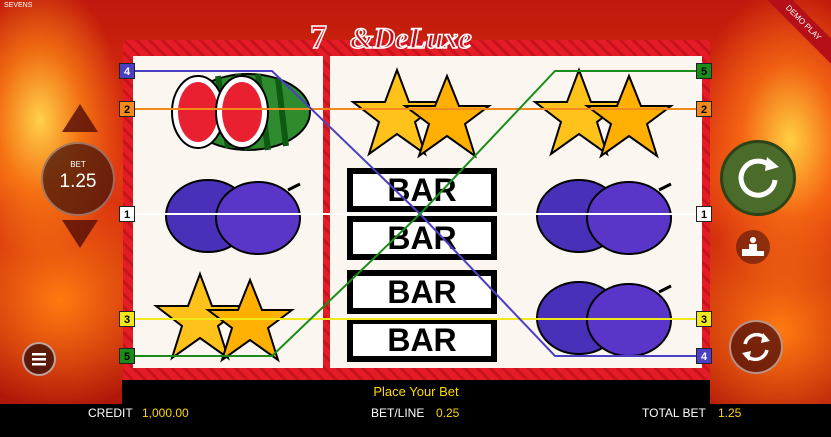 The width and height of the screenshot is (831, 437). I want to click on menu-button, so click(39, 359).